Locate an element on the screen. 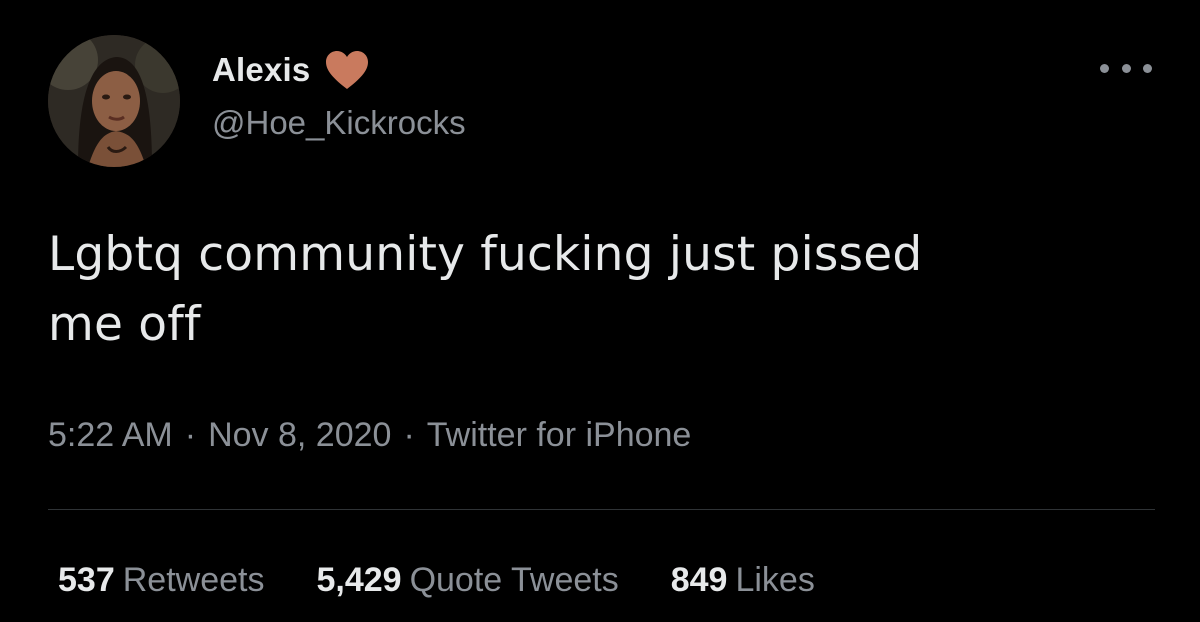  avatar is located at coordinates (114, 101).